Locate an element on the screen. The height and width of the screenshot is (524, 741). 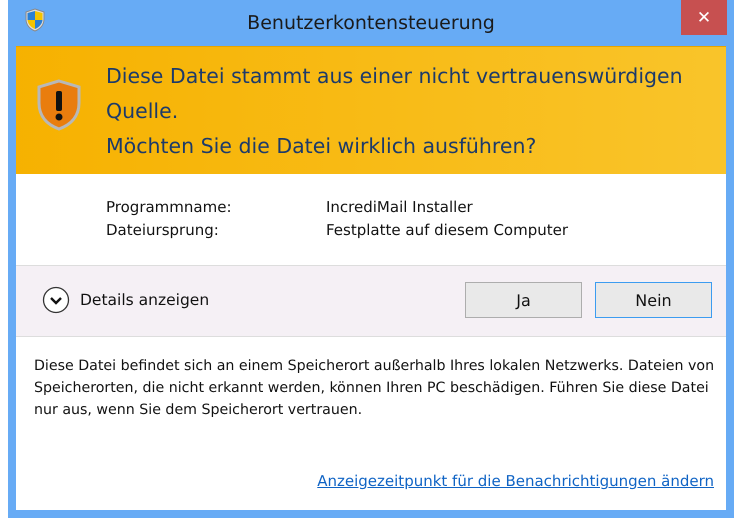
yes-button: Ja is located at coordinates (523, 300).